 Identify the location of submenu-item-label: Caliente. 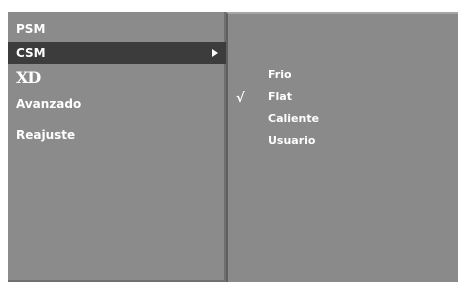
(294, 118).